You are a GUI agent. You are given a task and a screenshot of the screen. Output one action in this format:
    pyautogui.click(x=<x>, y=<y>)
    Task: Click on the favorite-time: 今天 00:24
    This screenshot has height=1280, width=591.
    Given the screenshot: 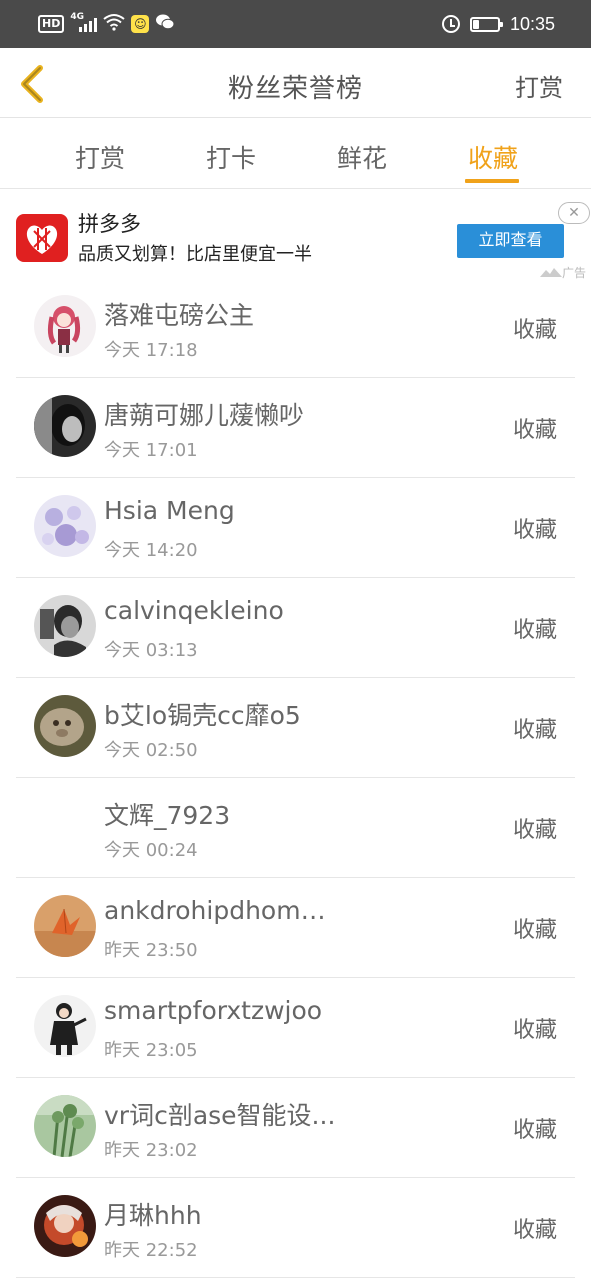 What is the action you would take?
    pyautogui.click(x=151, y=850)
    